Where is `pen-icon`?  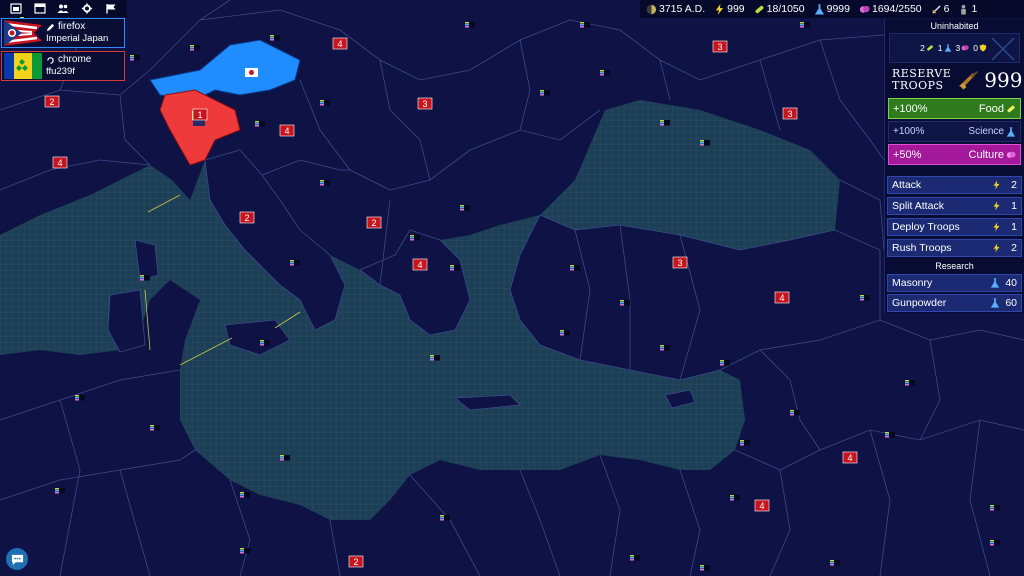
pen-icon is located at coordinates (50, 27).